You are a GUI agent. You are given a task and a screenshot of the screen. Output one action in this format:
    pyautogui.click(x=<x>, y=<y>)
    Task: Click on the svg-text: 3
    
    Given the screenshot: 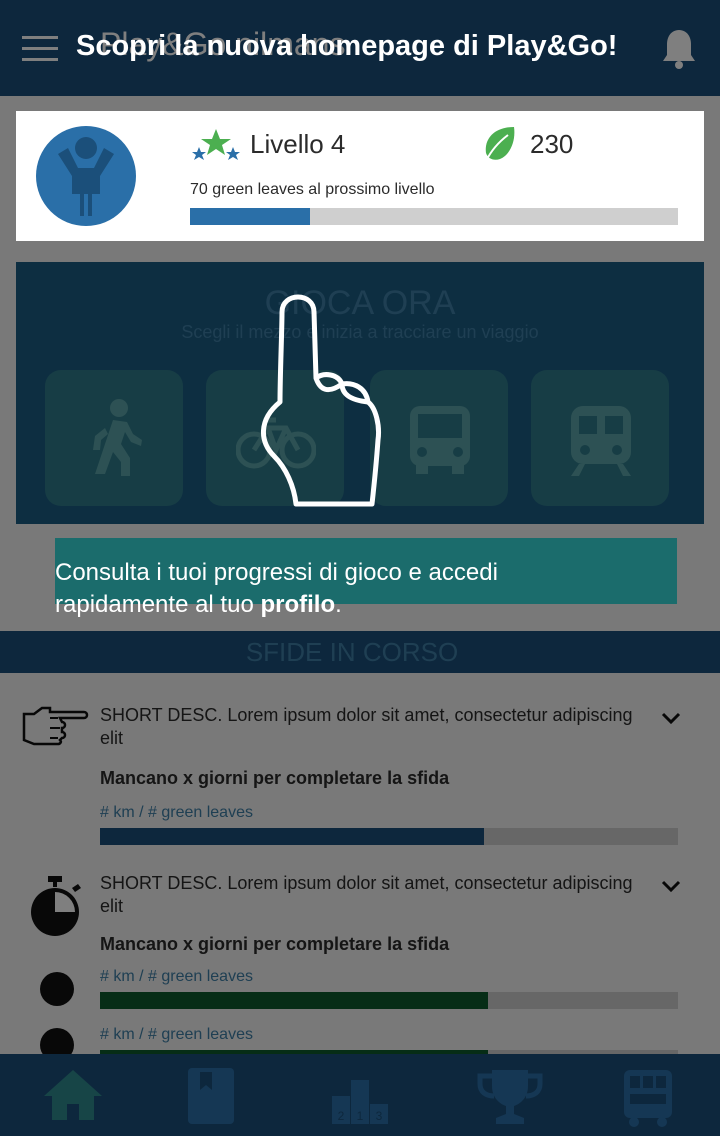 What is the action you would take?
    pyautogui.click(x=379, y=1116)
    